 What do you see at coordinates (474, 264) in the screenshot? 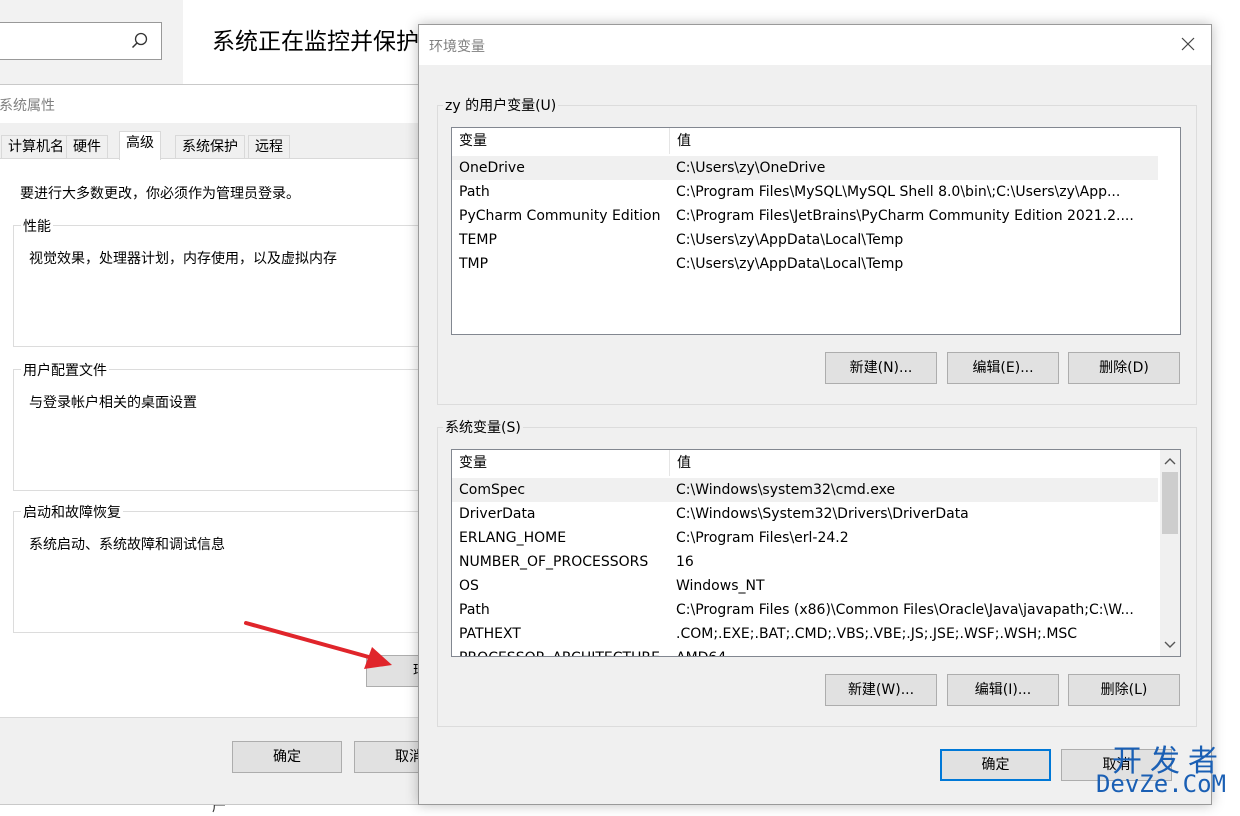
I see `var-name: TMP` at bounding box center [474, 264].